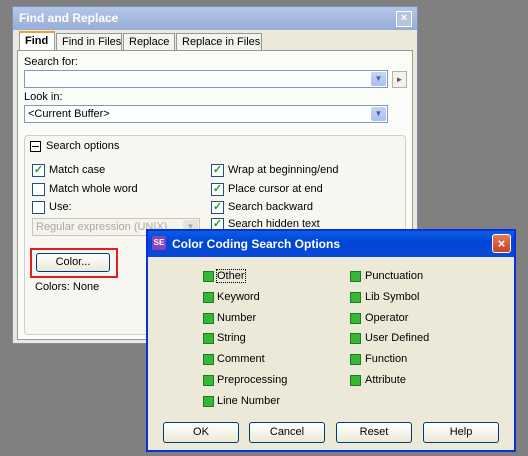 The width and height of the screenshot is (528, 456). Describe the element at coordinates (219, 41) in the screenshot. I see `tab-replace-in-files: Replace in Files` at that location.